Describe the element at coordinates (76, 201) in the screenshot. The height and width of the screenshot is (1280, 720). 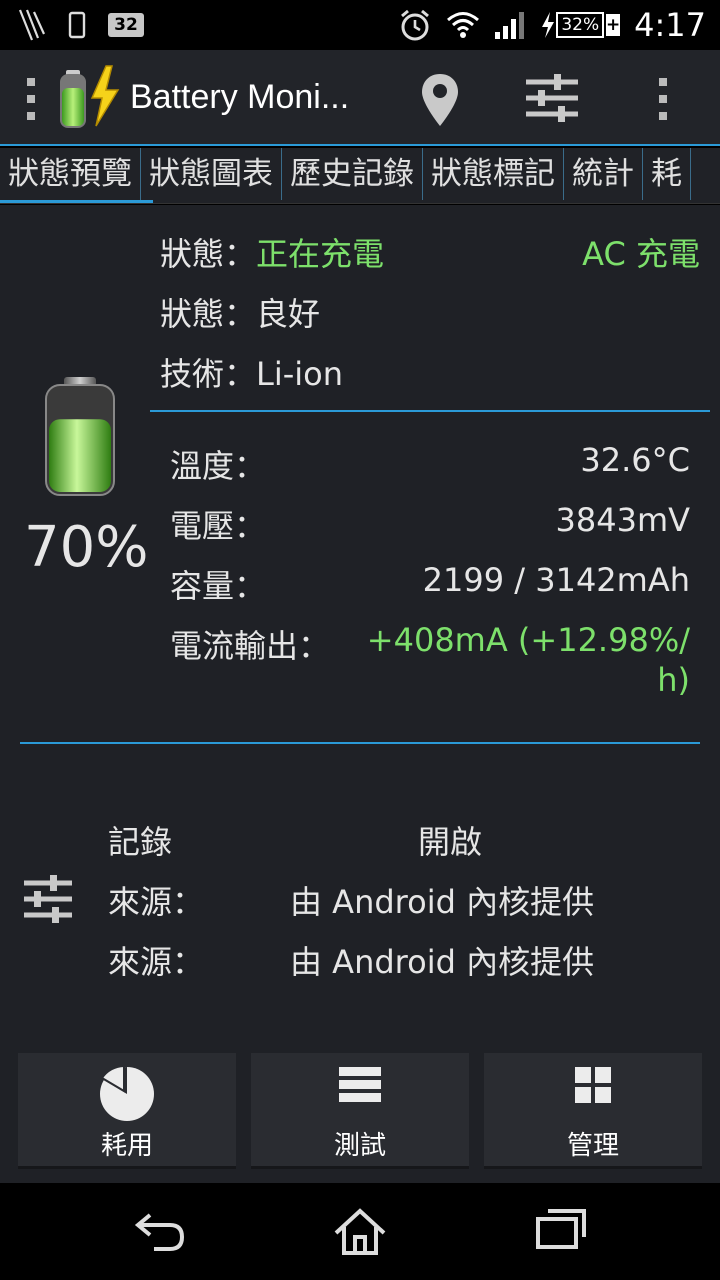
I see `tab-indicator` at that location.